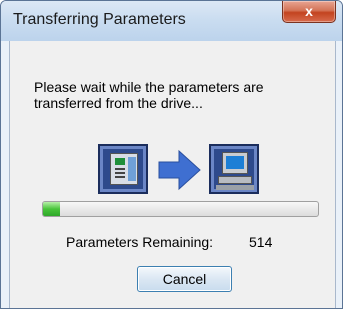 This screenshot has height=309, width=343. I want to click on parameters-remaining-label: Parameters Remaining:, so click(140, 242).